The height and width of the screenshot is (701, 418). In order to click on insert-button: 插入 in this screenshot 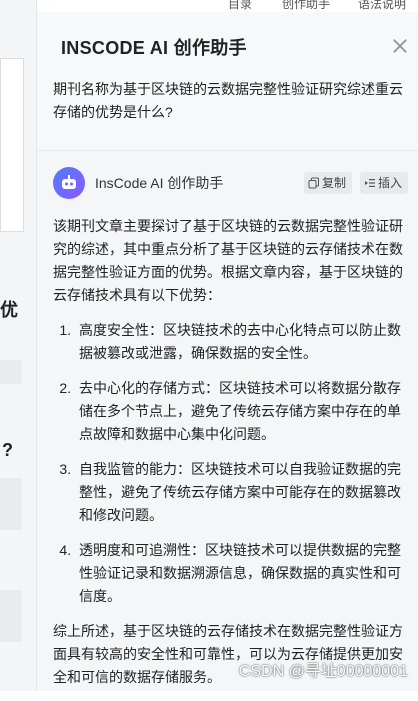, I will do `click(384, 183)`.